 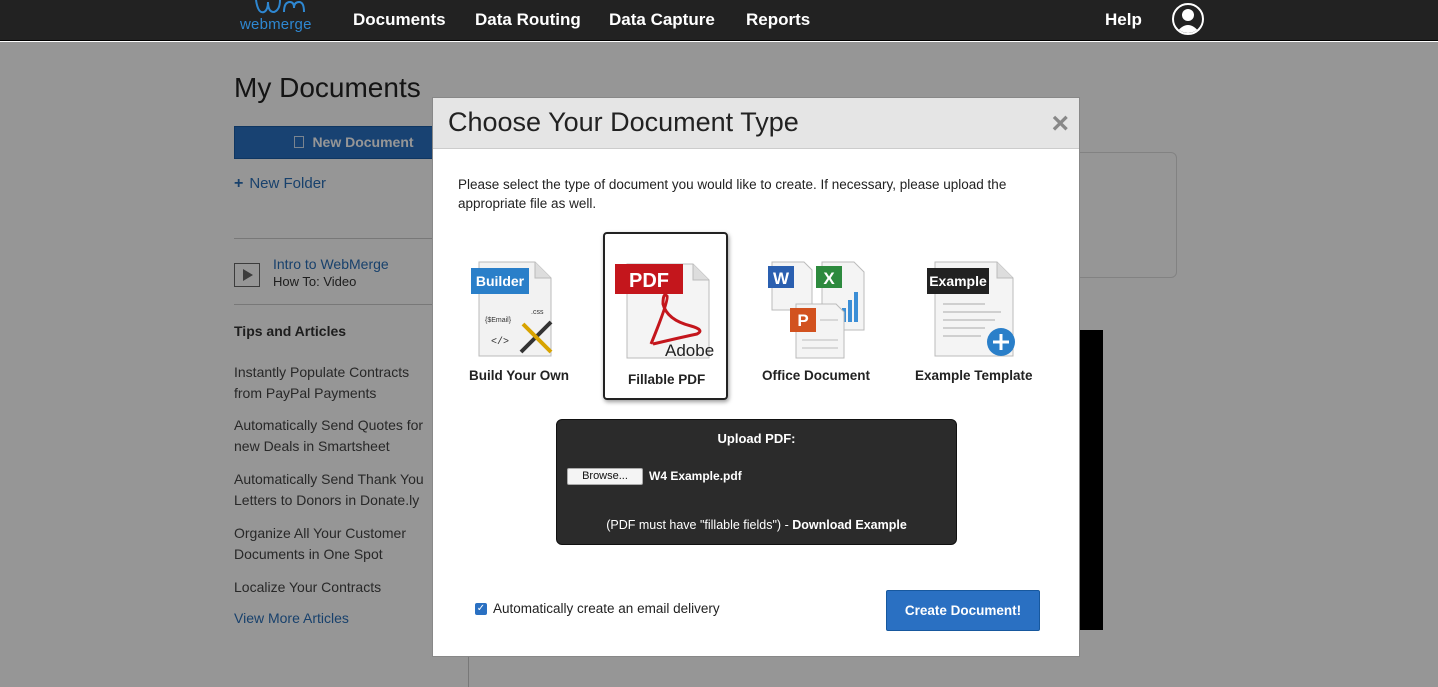 What do you see at coordinates (849, 525) in the screenshot?
I see `download-example-link: Download Example` at bounding box center [849, 525].